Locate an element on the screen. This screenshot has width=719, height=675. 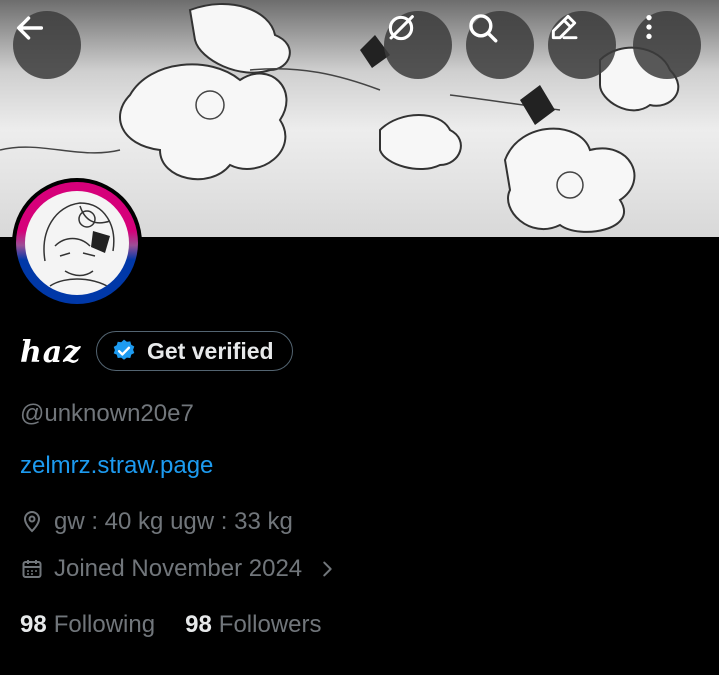
search-icon is located at coordinates (483, 28).